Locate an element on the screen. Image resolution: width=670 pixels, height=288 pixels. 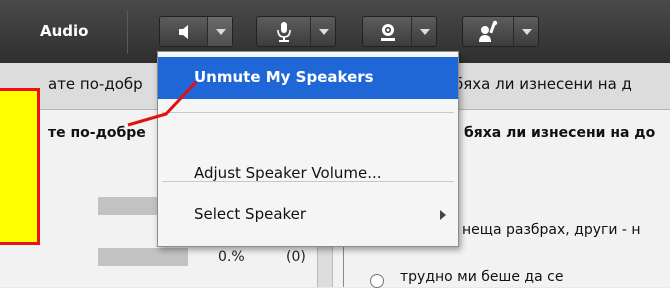
answer-option-label: неща разбрах, други - н is located at coordinates (551, 230).